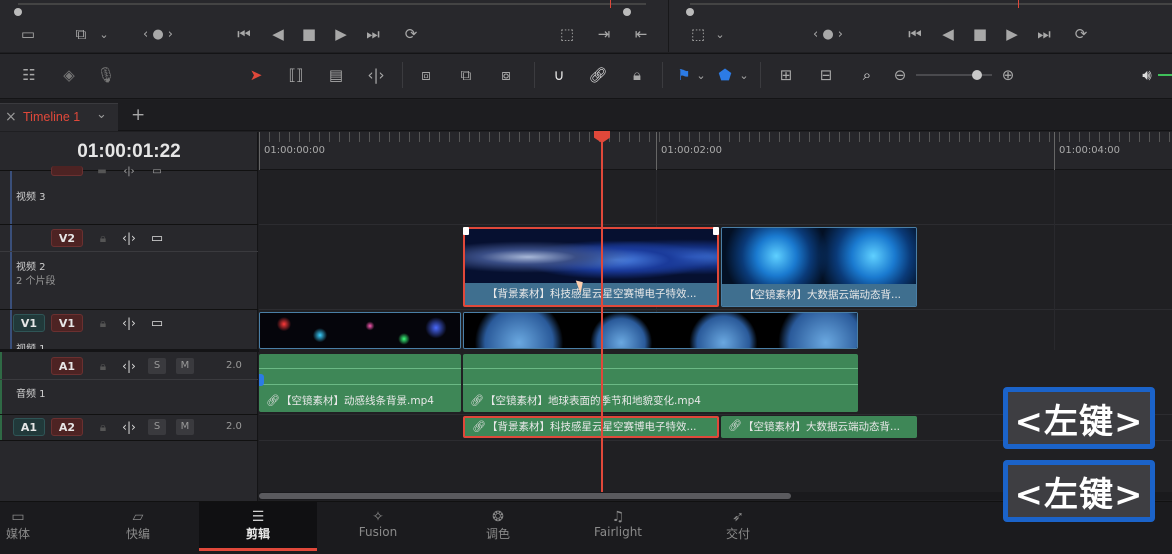 Image resolution: width=1172 pixels, height=554 pixels. I want to click on page-tab-fairlight: ♫ Fairlight, so click(618, 527).